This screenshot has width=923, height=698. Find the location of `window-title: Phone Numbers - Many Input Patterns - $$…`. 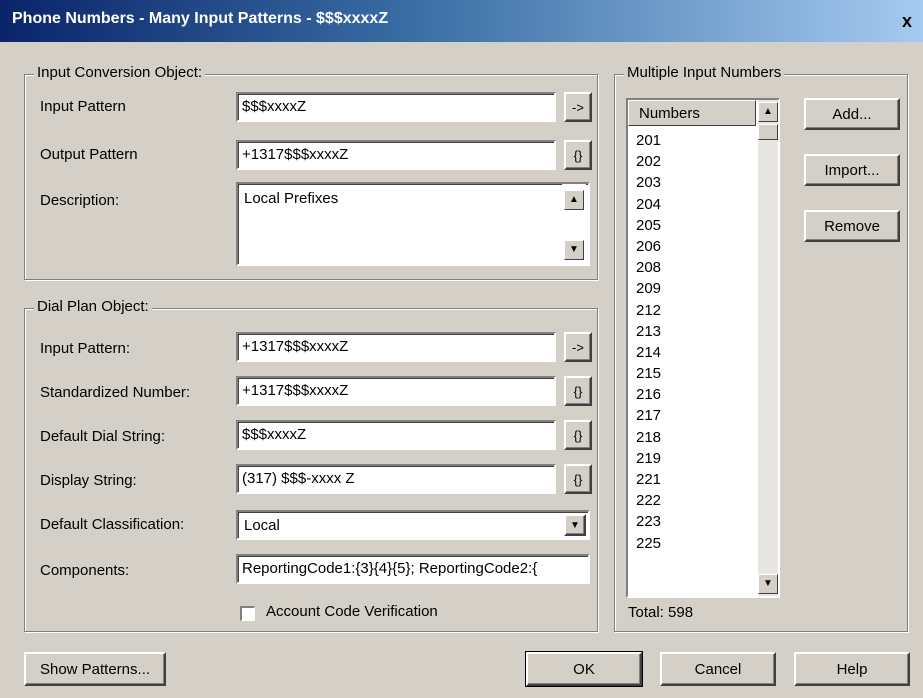

window-title: Phone Numbers - Many Input Patterns - $$… is located at coordinates (200, 18).